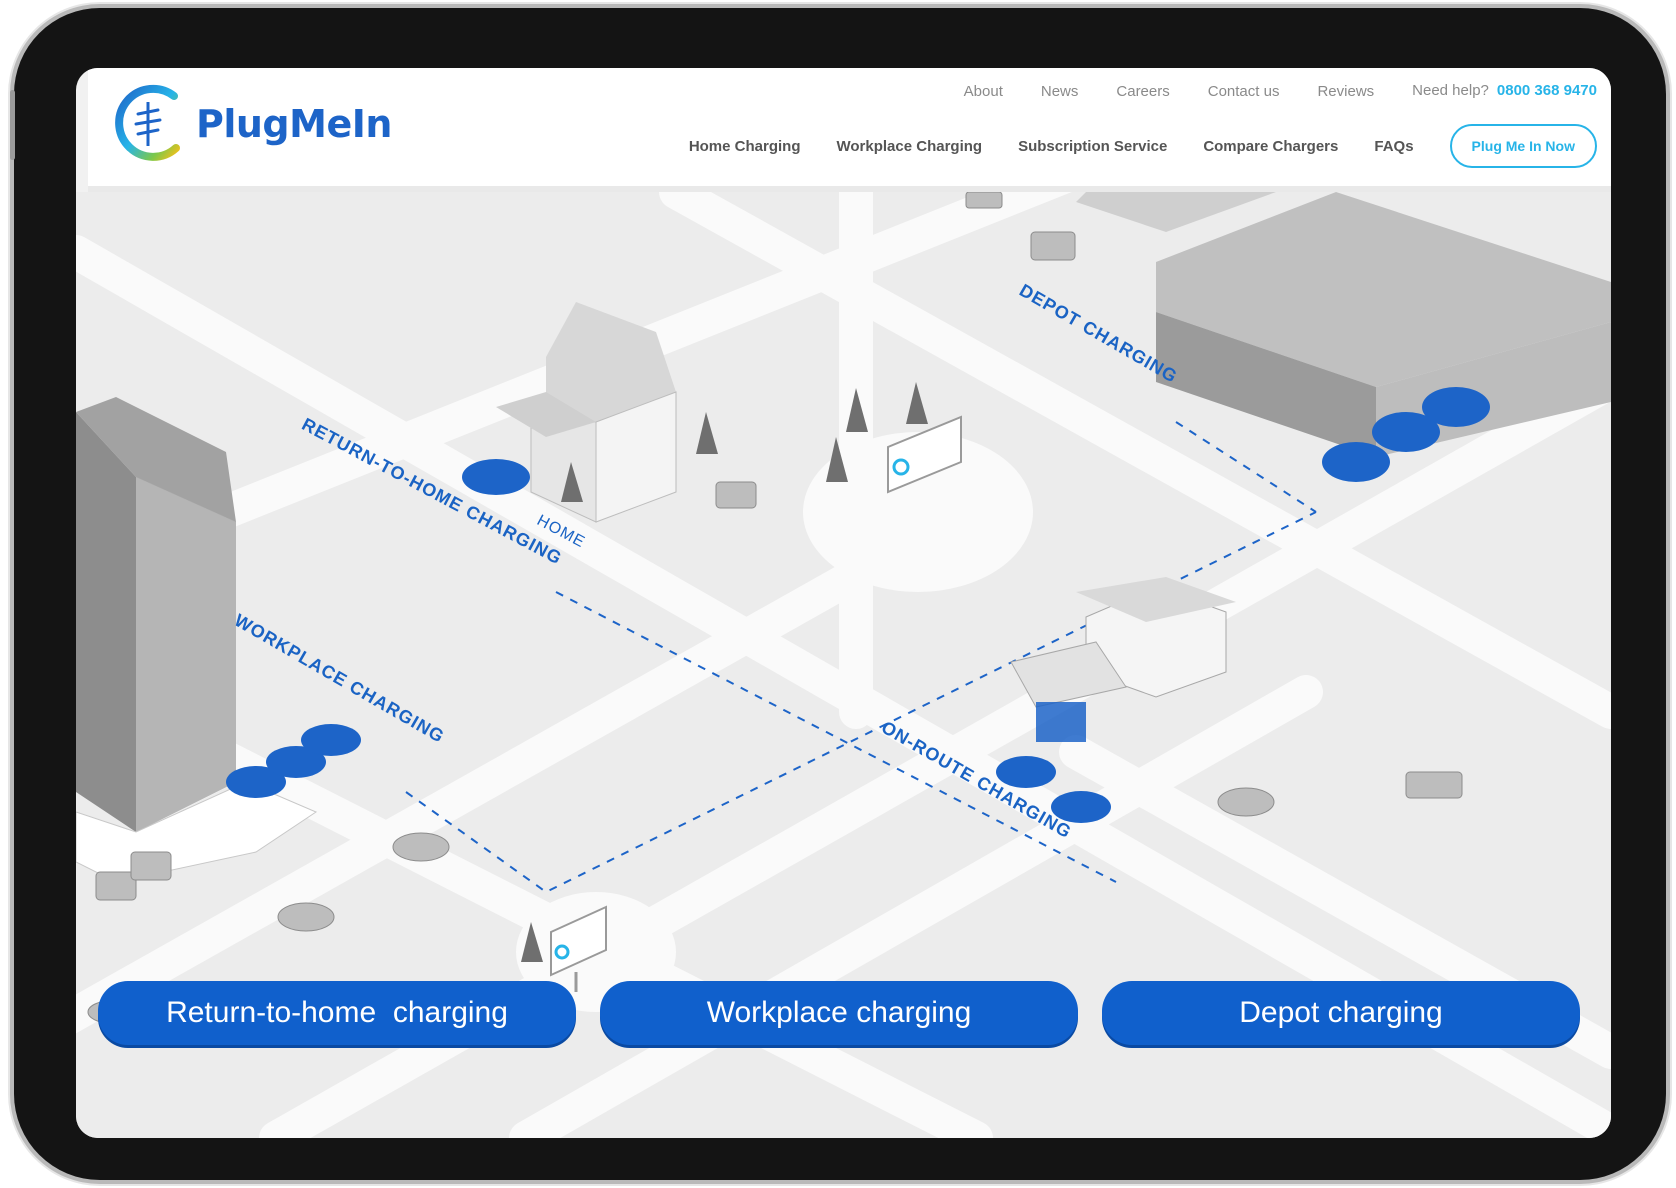 The height and width of the screenshot is (1188, 1676). What do you see at coordinates (1523, 146) in the screenshot?
I see `plug-me-in-now-button: Plug Me In Now` at bounding box center [1523, 146].